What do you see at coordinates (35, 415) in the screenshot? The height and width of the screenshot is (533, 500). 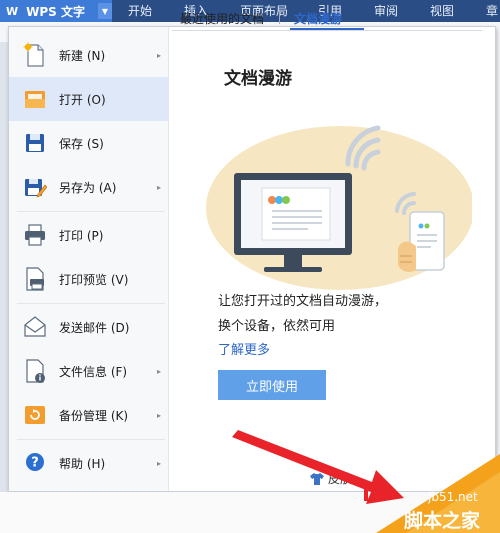 I see `backup-icon` at bounding box center [35, 415].